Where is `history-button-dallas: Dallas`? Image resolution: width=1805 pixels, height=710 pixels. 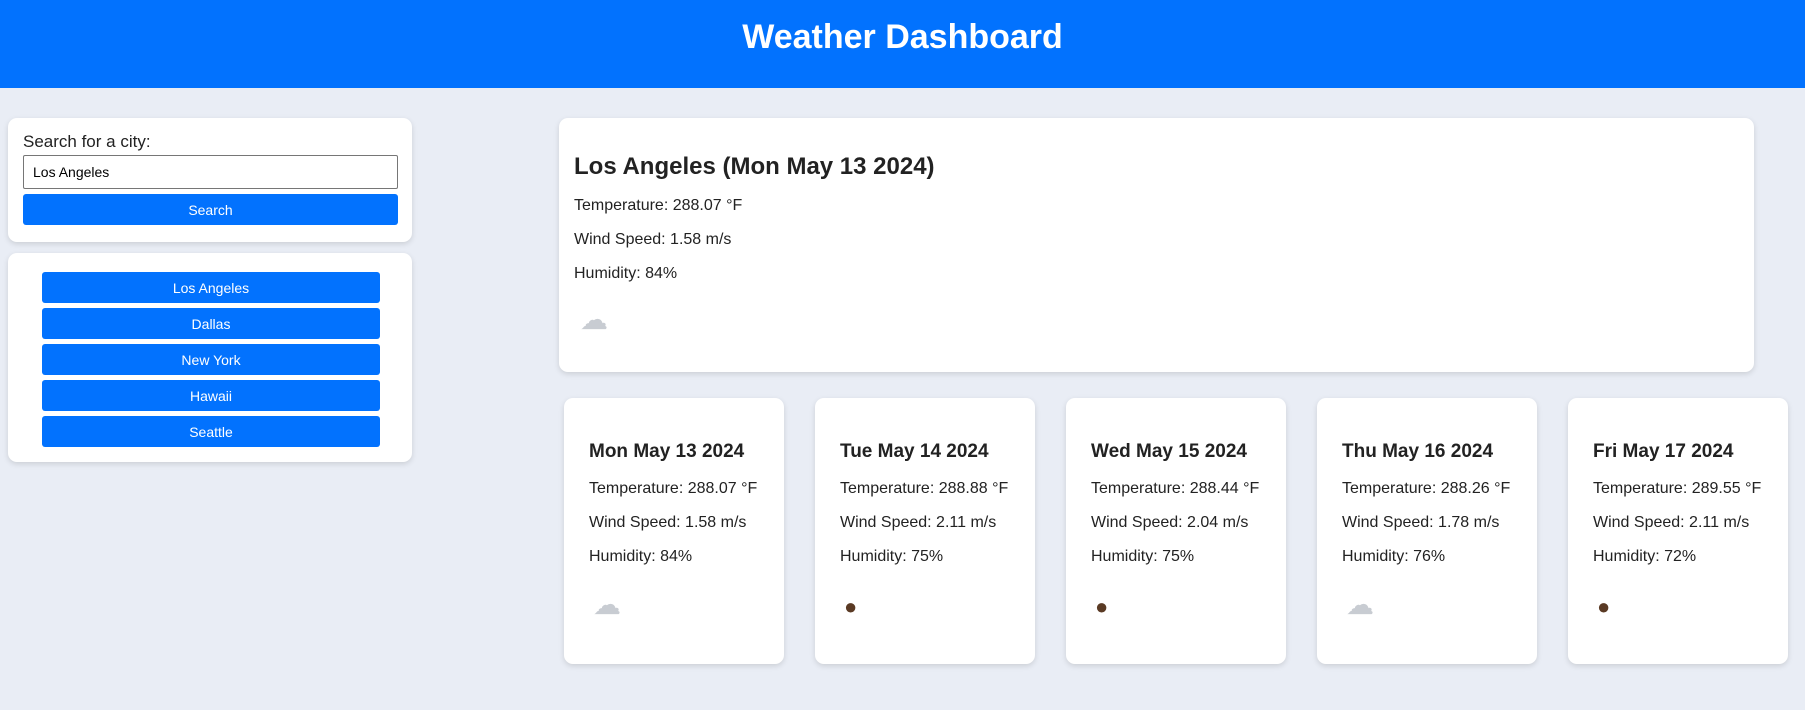 history-button-dallas: Dallas is located at coordinates (211, 323).